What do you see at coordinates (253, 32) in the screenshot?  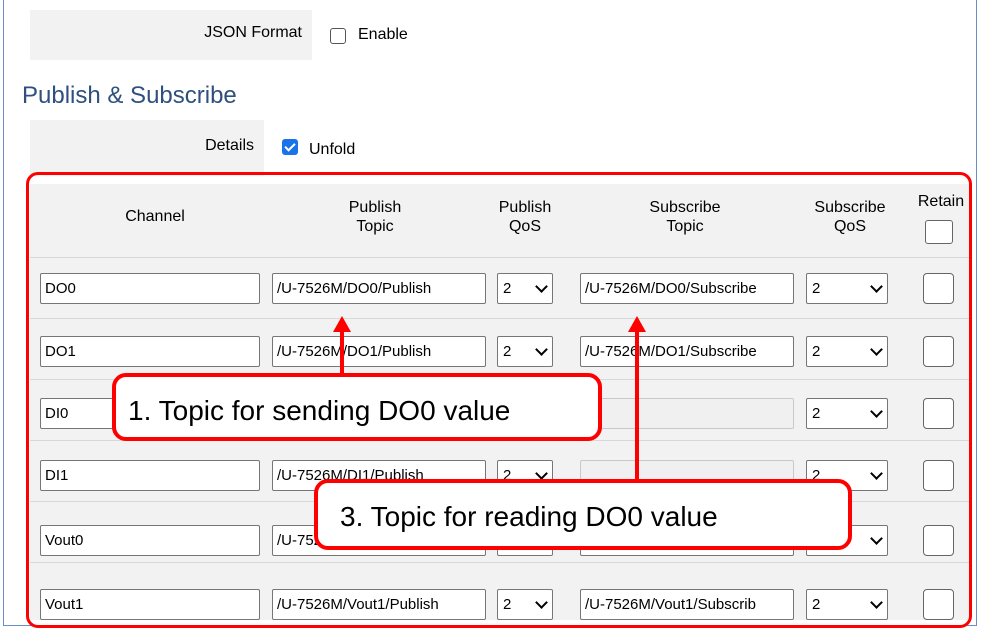 I see `json-format-label: JSON Format` at bounding box center [253, 32].